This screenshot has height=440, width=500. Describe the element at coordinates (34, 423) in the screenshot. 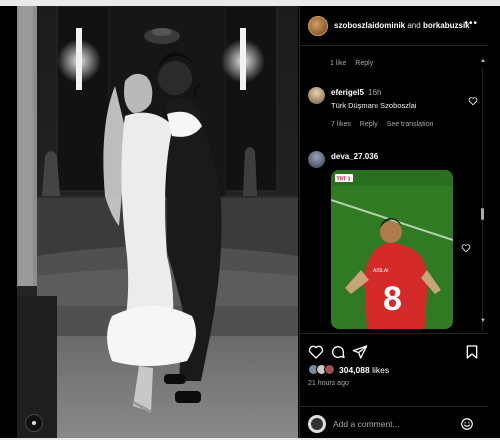

I see `photo-tag-icon` at that location.